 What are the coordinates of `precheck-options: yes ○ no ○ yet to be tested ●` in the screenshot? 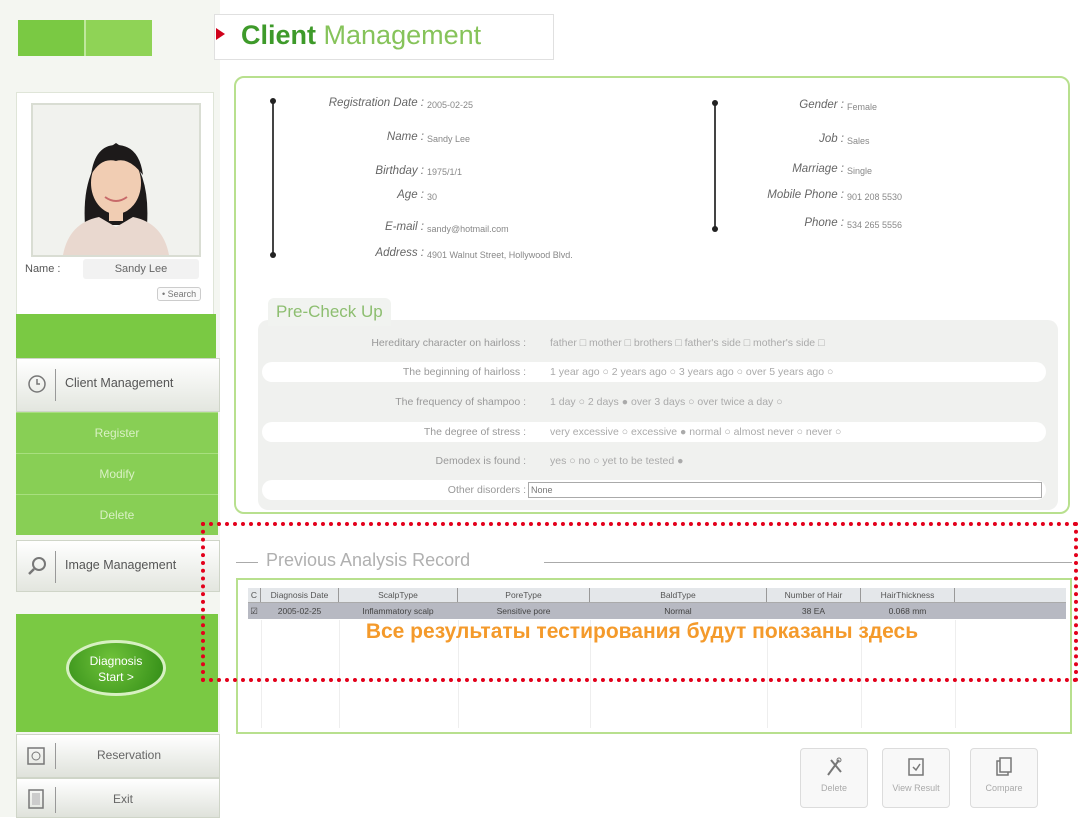 It's located at (616, 461).